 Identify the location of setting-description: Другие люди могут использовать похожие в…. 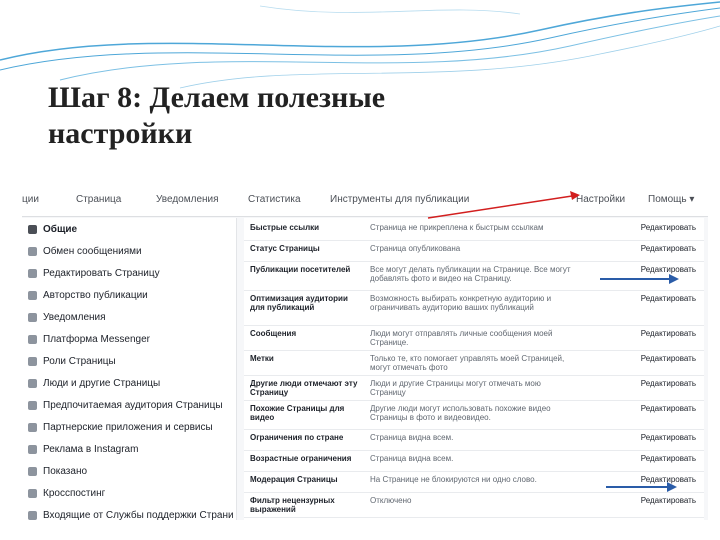
(460, 413).